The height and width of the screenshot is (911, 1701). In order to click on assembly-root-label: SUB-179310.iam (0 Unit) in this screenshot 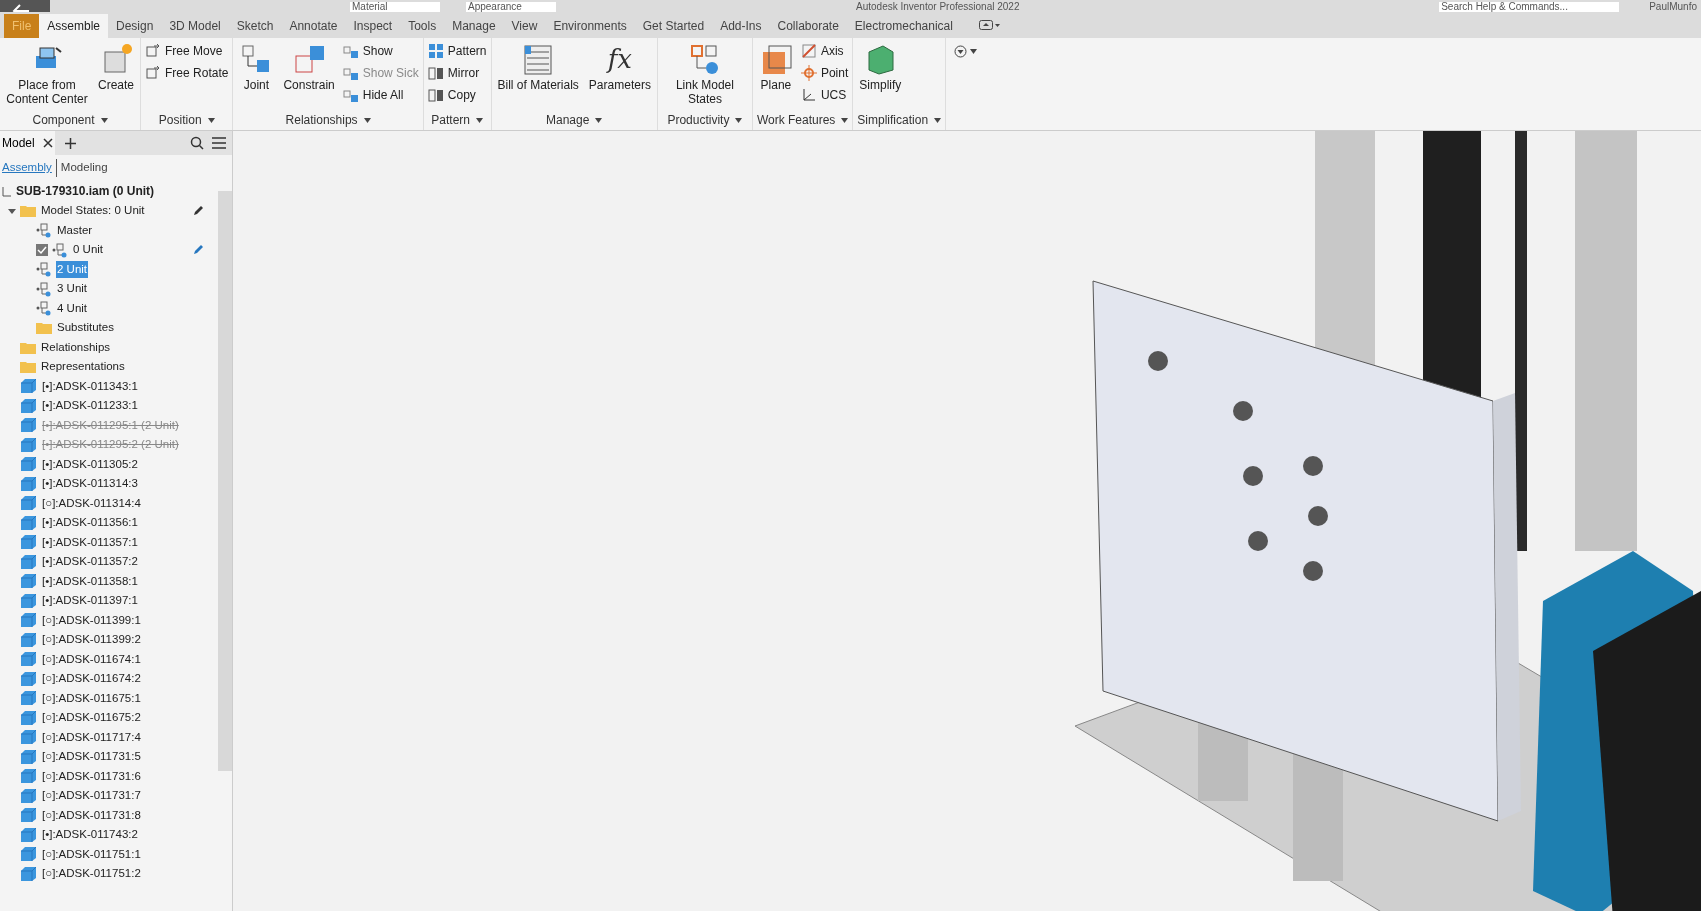, I will do `click(85, 191)`.